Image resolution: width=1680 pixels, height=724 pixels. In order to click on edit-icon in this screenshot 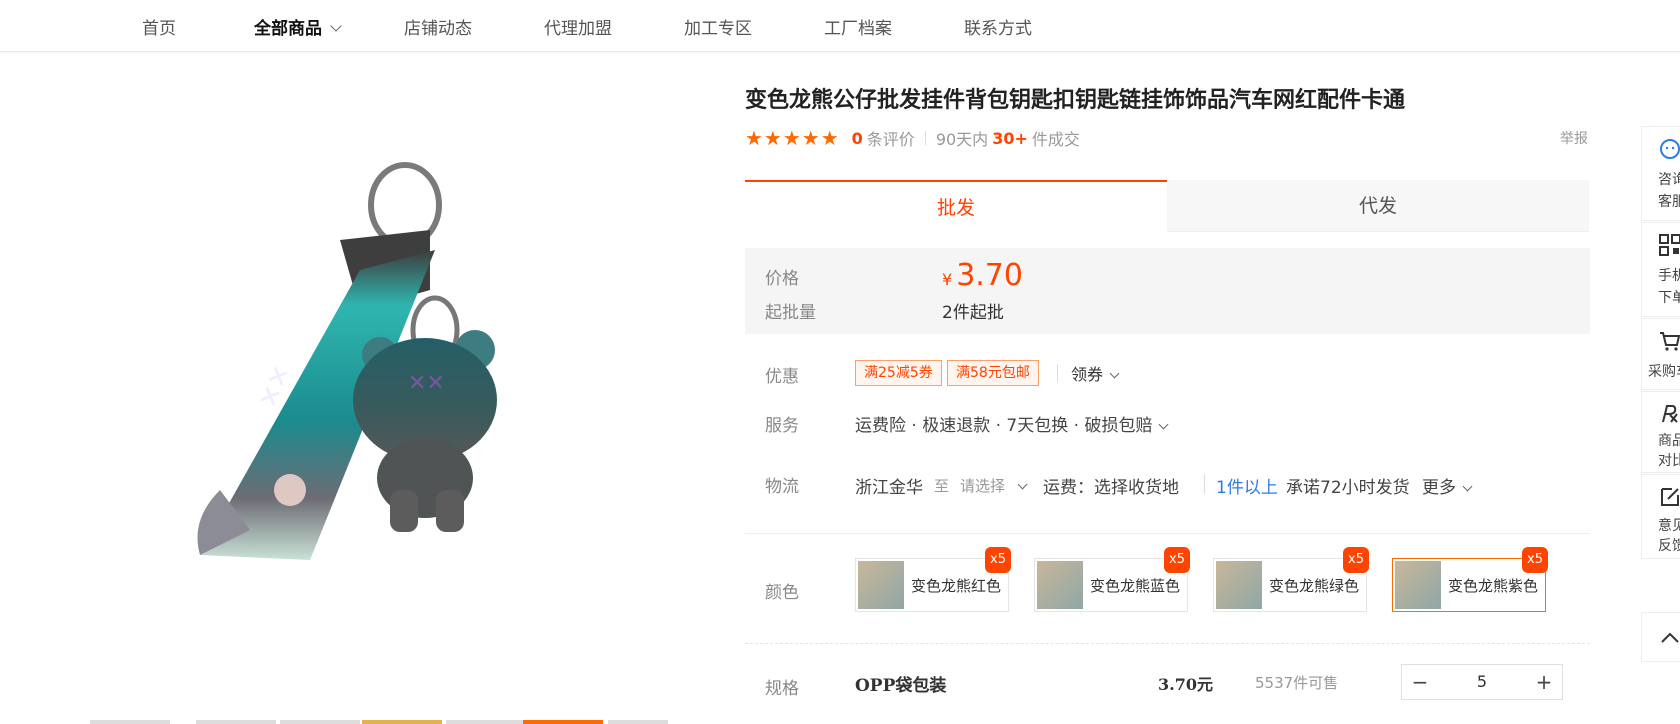, I will do `click(1670, 497)`.